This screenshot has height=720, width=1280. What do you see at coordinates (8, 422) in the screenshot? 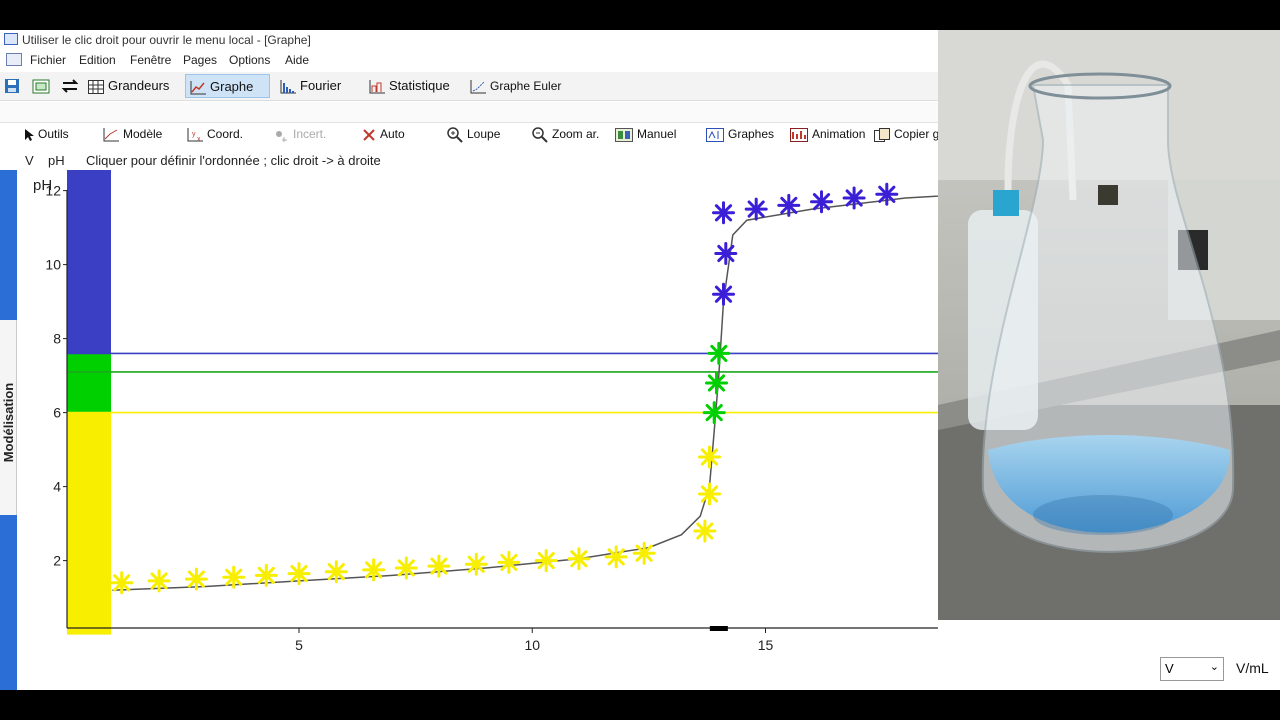
I see `modelisation-label: Modélisation` at bounding box center [8, 422].